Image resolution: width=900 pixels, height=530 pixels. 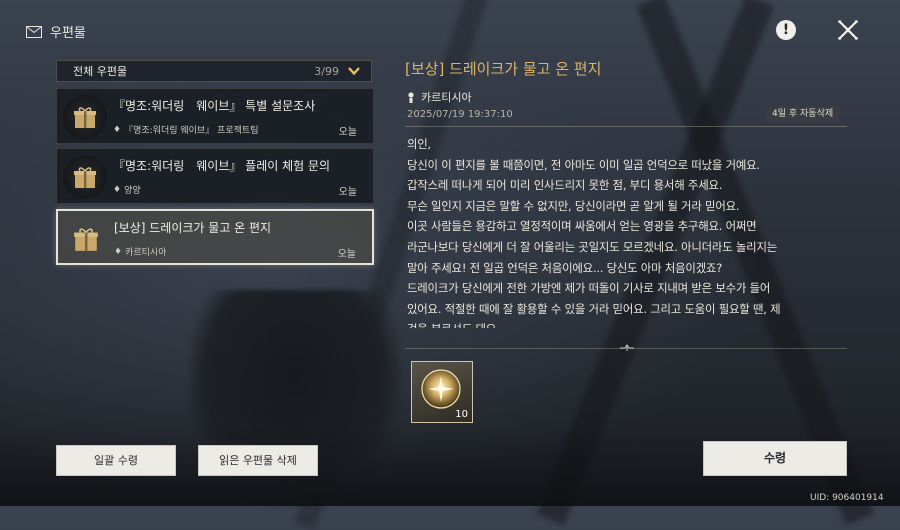 I want to click on mail-count: 3/99, so click(x=326, y=71).